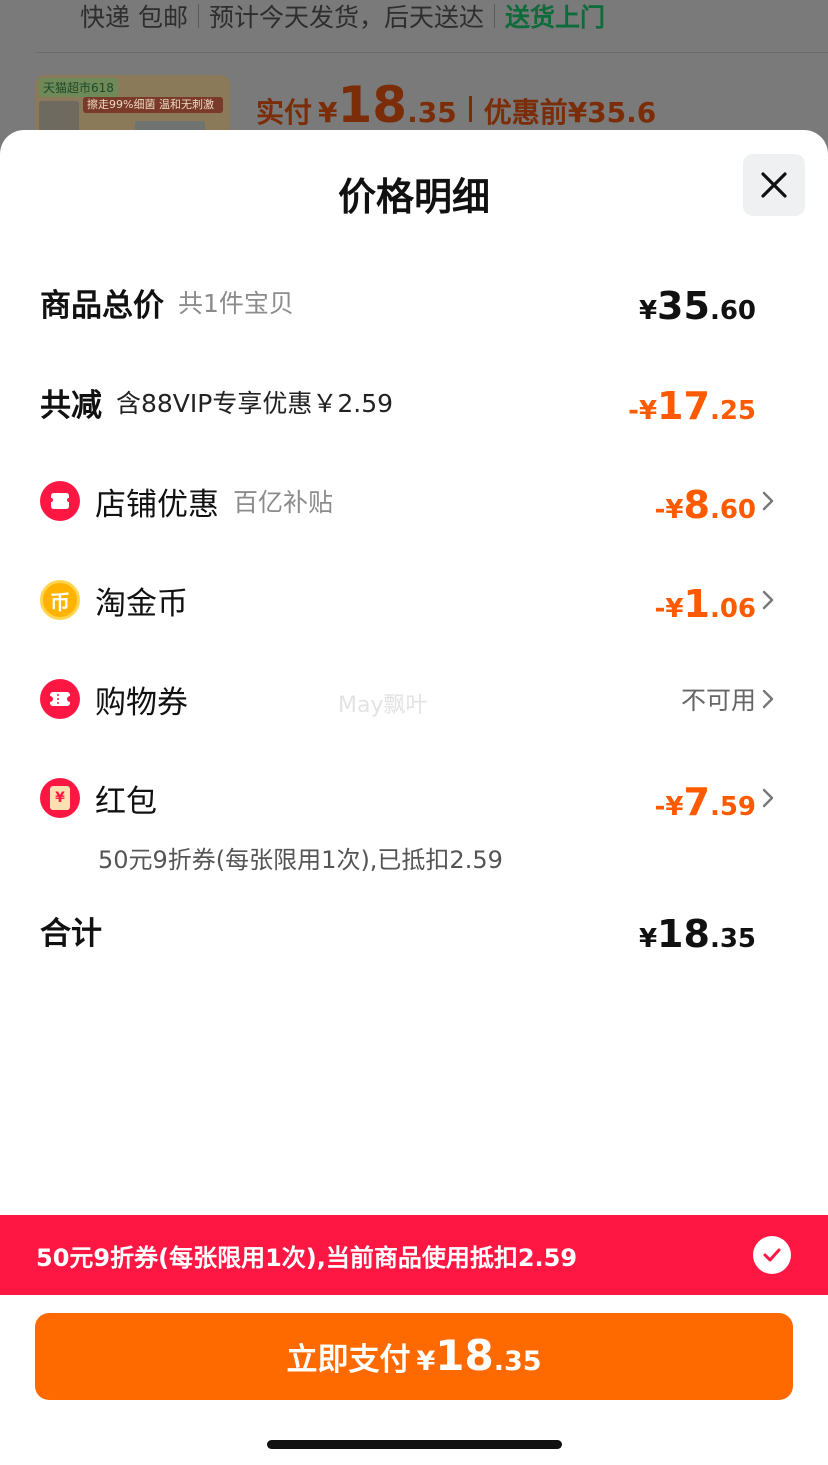  What do you see at coordinates (60, 501) in the screenshot?
I see `shop-coupon-icon` at bounding box center [60, 501].